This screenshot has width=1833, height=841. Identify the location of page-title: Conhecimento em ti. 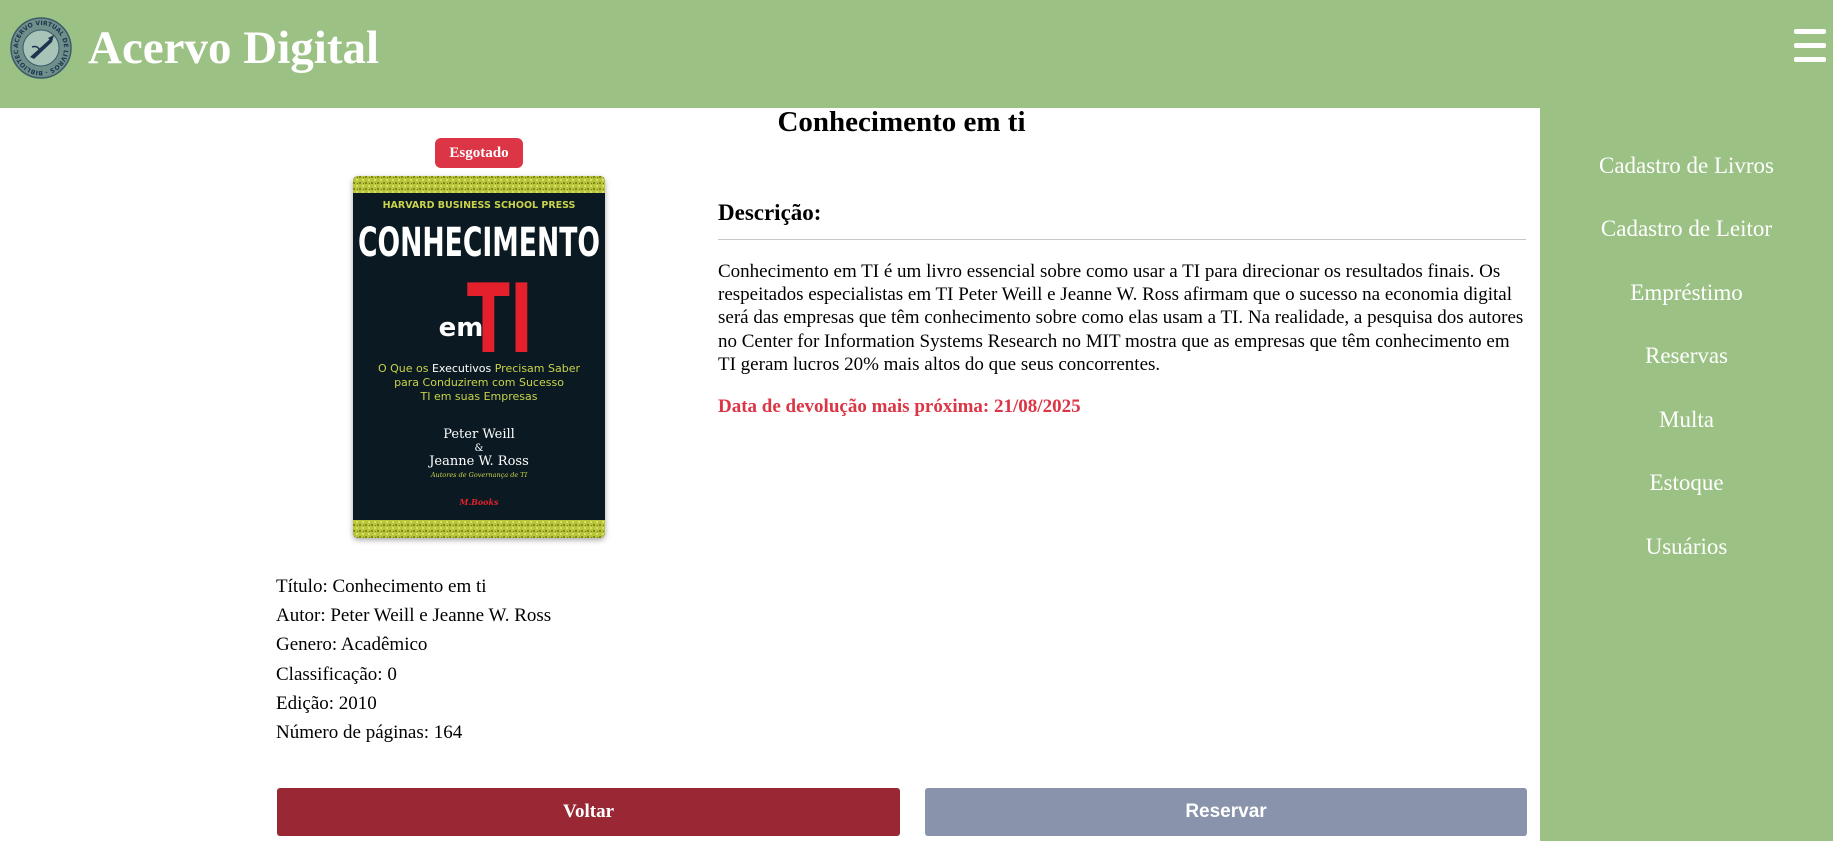
(901, 122).